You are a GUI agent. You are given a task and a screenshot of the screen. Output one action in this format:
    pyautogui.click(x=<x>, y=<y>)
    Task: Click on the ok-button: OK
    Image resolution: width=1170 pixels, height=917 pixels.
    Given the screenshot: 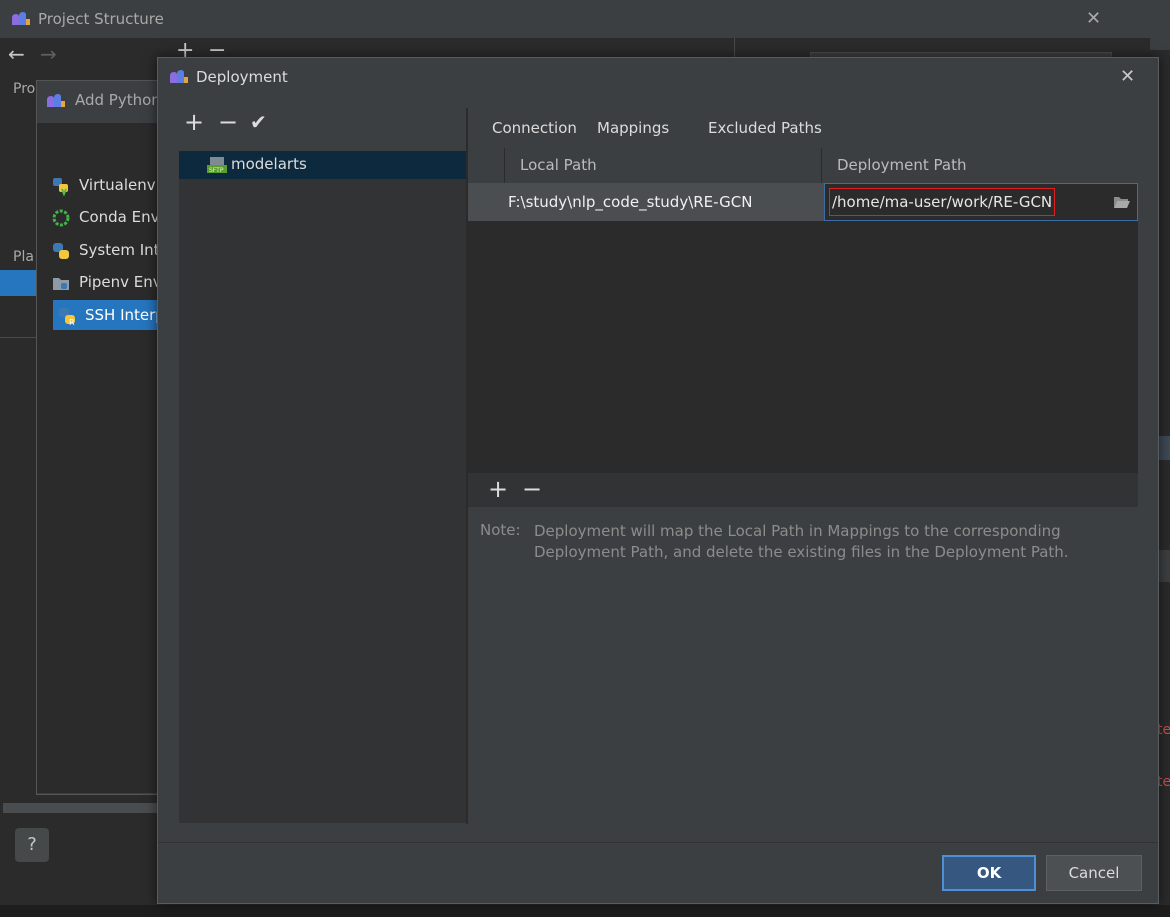 What is the action you would take?
    pyautogui.click(x=989, y=873)
    